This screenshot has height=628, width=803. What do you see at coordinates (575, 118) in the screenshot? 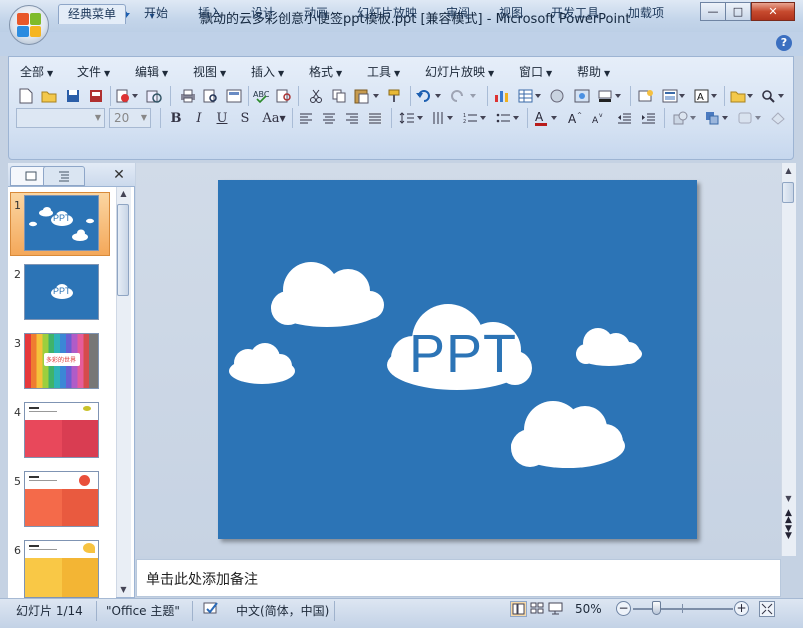
I see `grow-font-icon: A ^` at bounding box center [575, 118].